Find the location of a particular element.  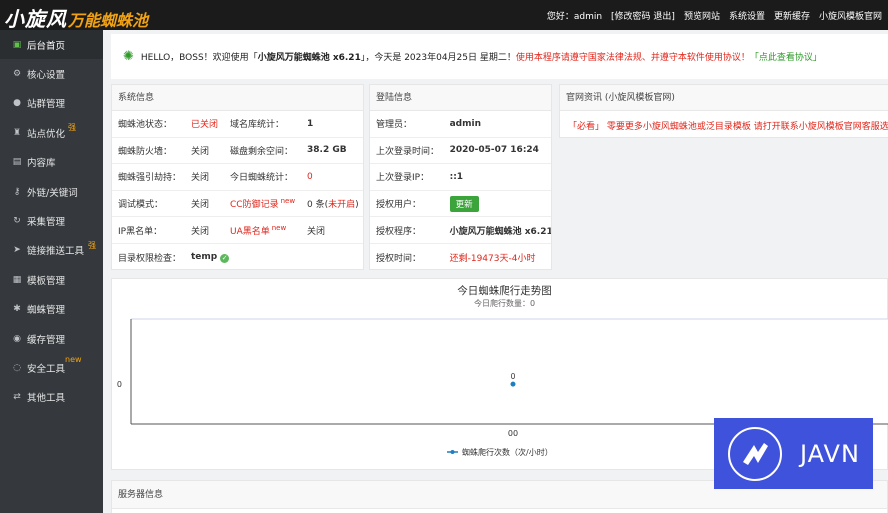

sidebar-item-label: 模板管理 is located at coordinates (46, 281).